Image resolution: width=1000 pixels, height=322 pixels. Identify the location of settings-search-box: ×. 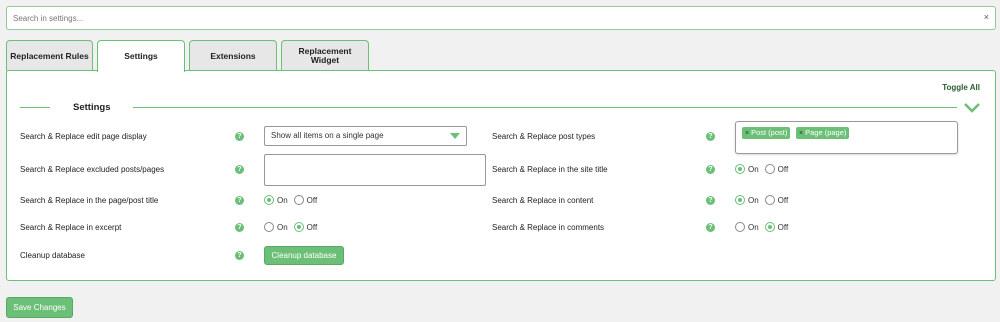
(501, 18).